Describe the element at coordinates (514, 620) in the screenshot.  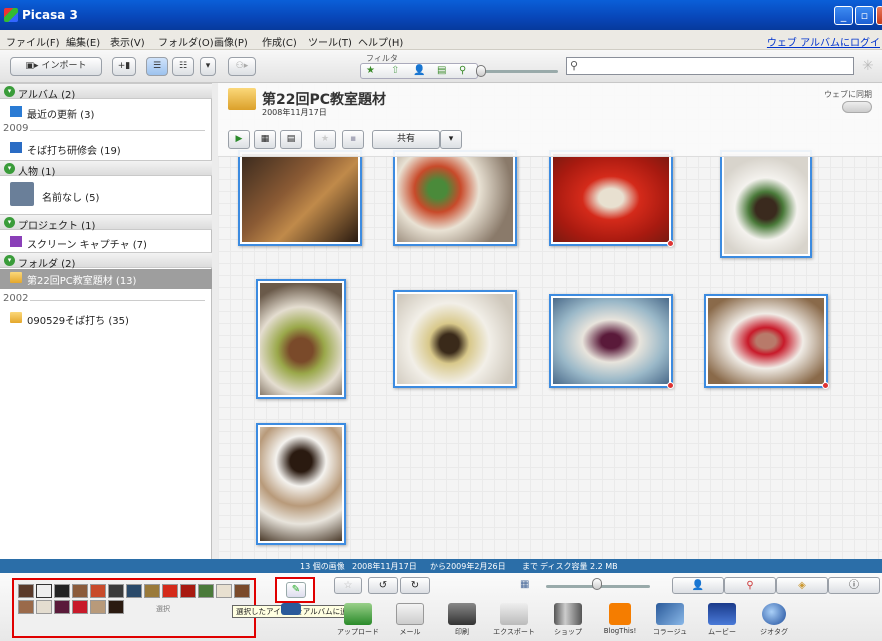
I see `export-button: エクスポート` at that location.